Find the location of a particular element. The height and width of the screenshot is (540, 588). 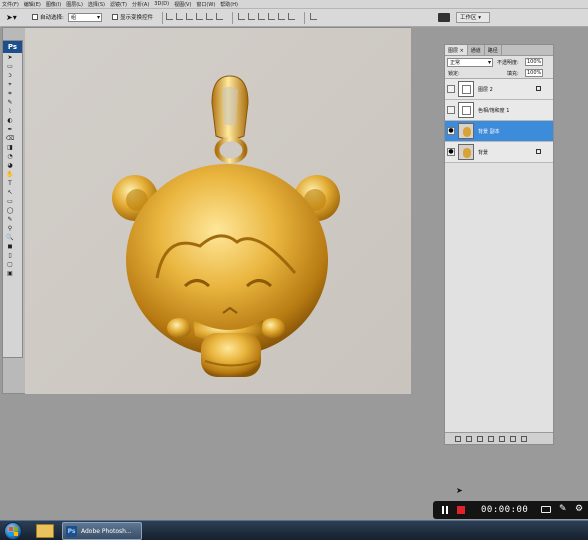

stop-icon is located at coordinates (461, 510).